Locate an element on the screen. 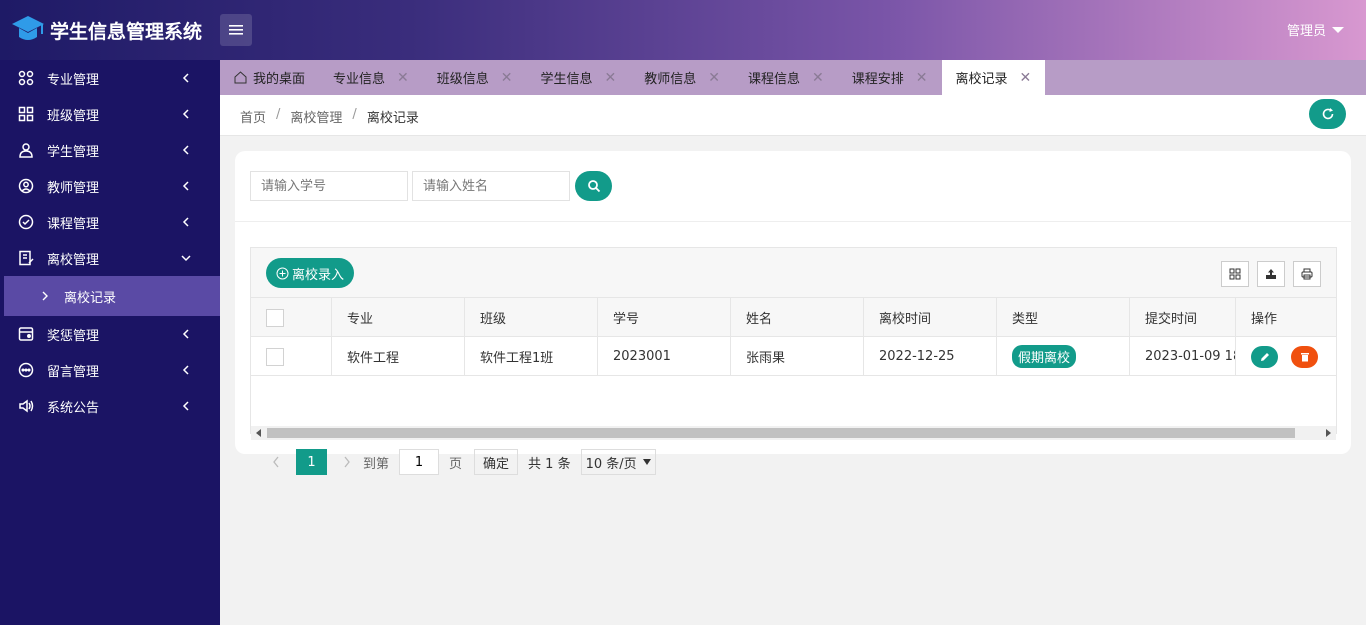 The image size is (1366, 625). columns-filter-button is located at coordinates (1235, 274).